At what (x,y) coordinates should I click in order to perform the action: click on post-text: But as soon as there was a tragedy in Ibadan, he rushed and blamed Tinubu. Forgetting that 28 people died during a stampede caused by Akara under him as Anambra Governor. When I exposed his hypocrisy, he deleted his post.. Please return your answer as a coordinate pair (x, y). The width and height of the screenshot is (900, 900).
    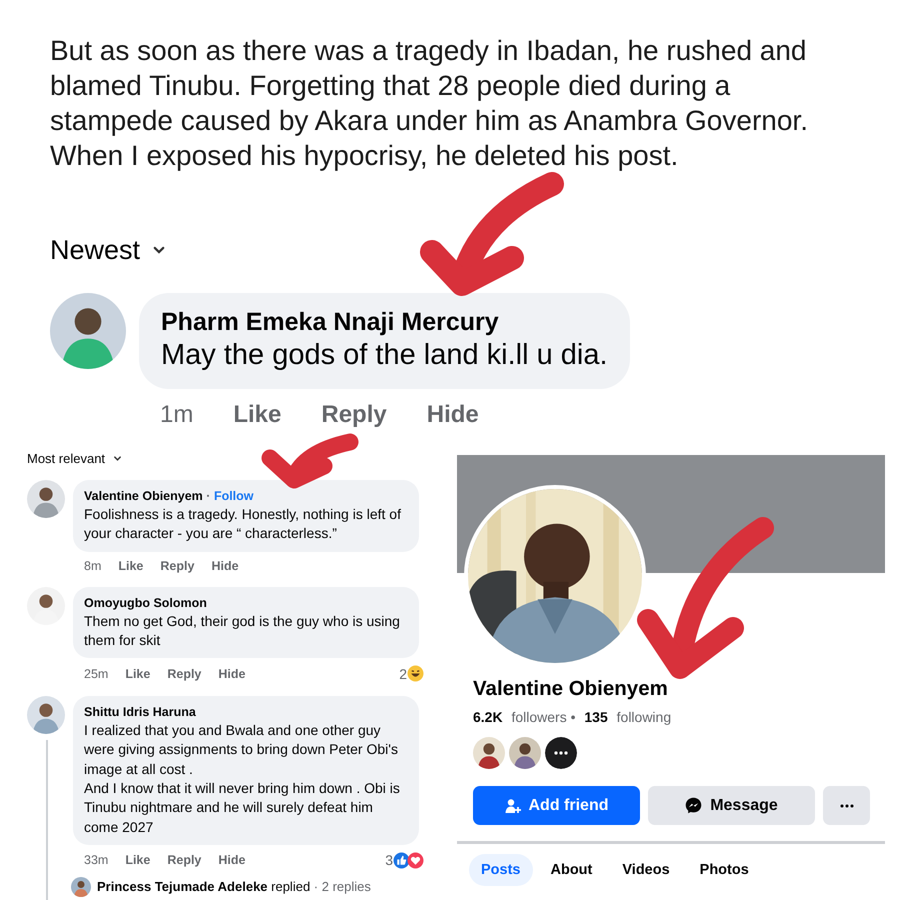
    Looking at the image, I should click on (429, 103).